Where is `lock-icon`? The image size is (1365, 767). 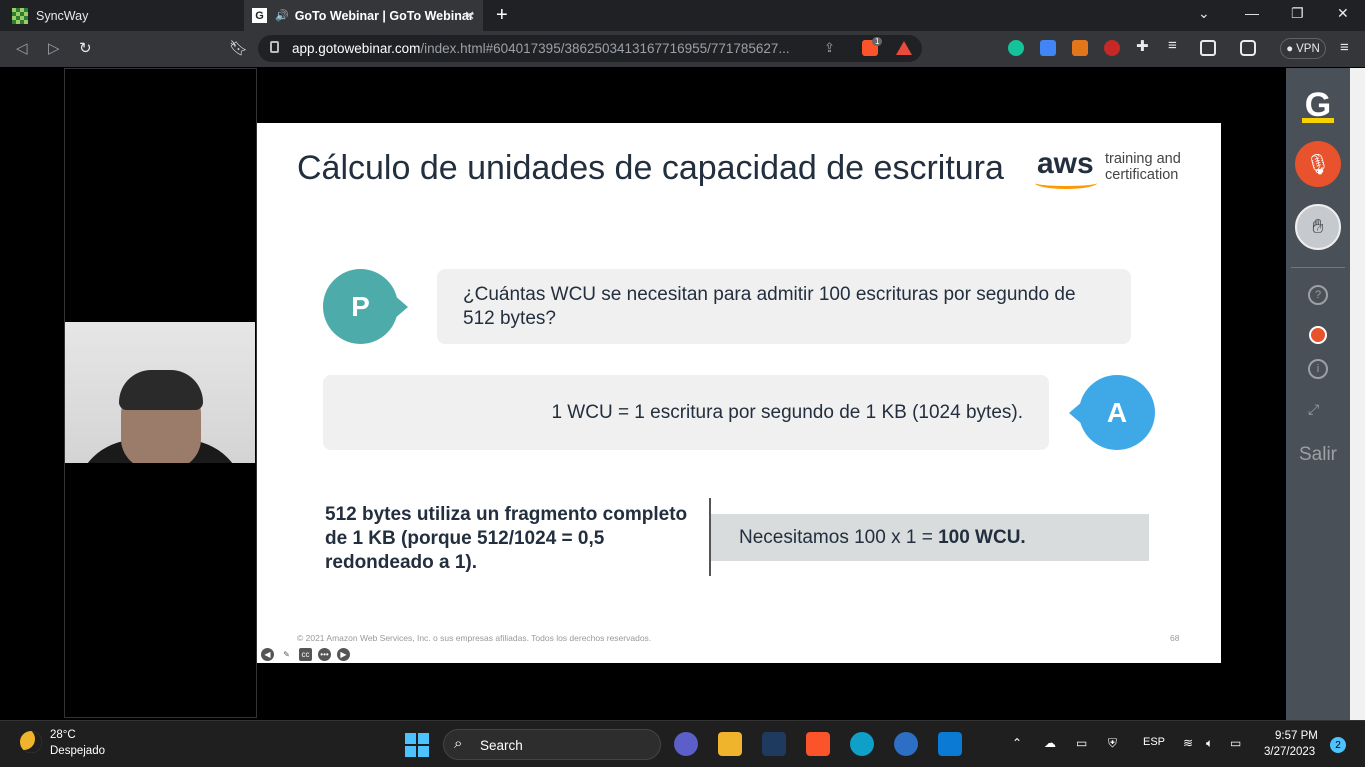
lock-icon is located at coordinates (274, 47).